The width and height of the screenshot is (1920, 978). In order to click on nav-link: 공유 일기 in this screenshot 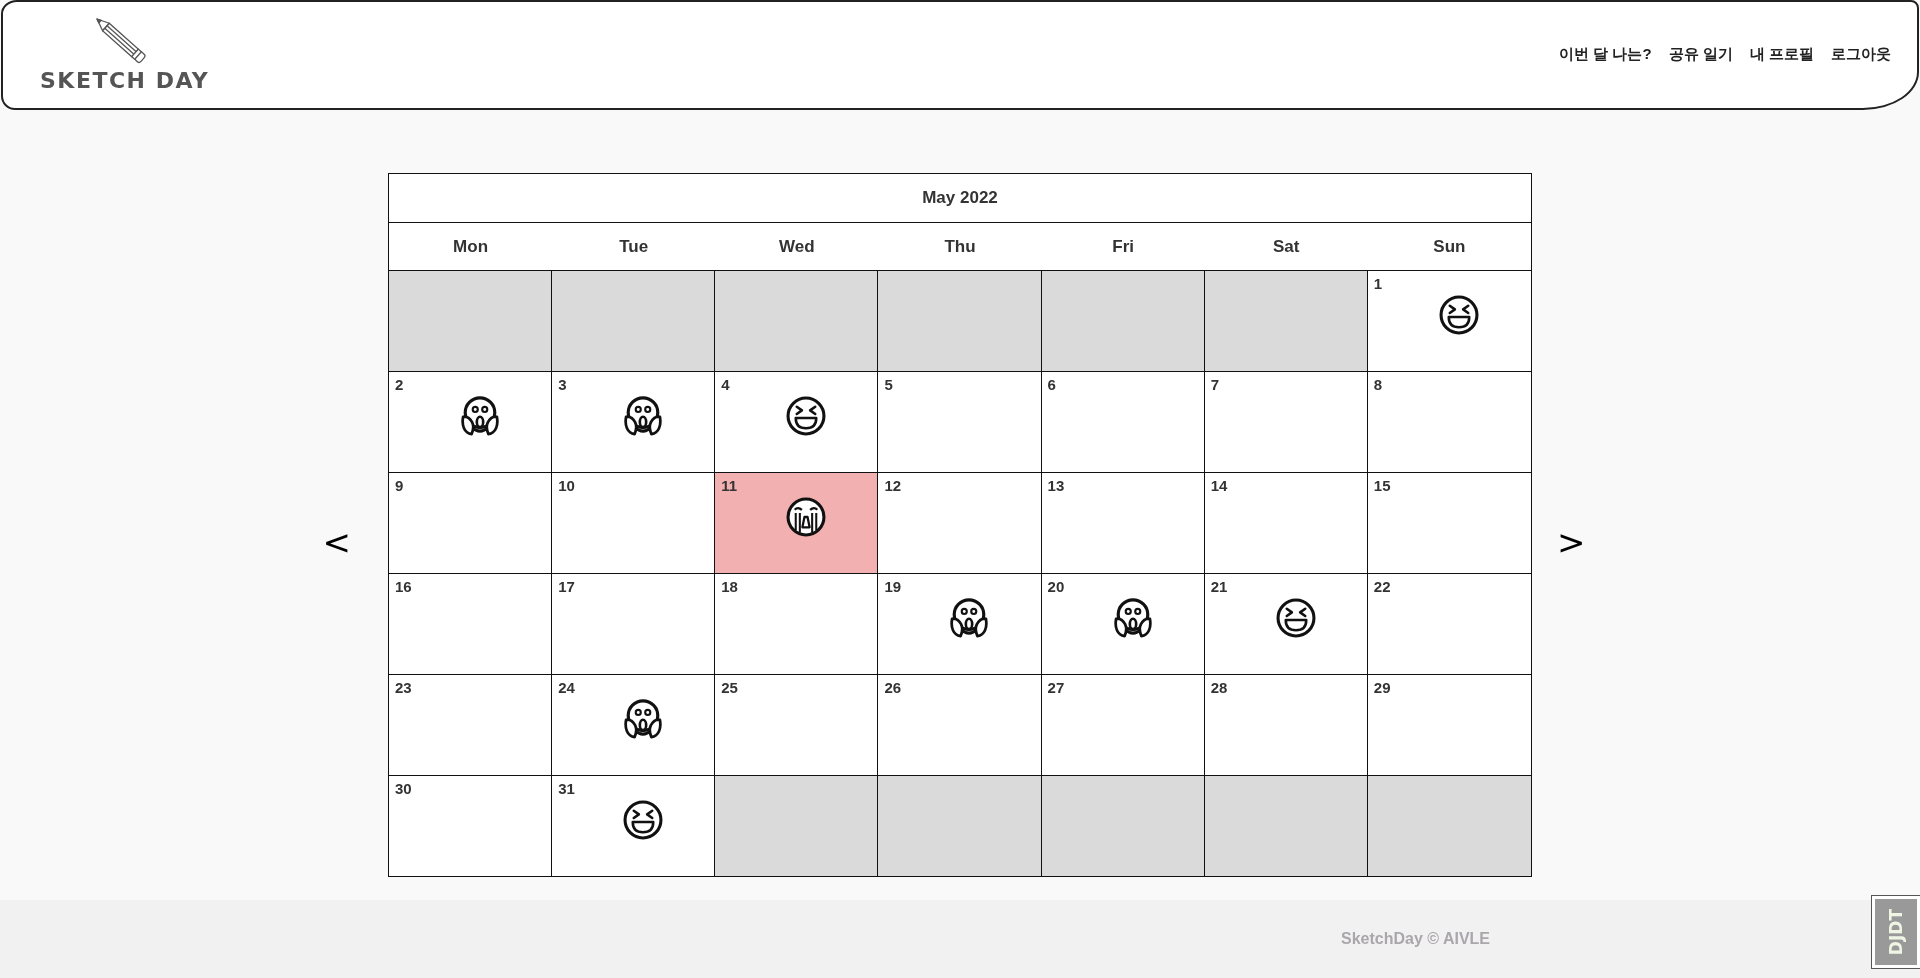, I will do `click(1700, 54)`.